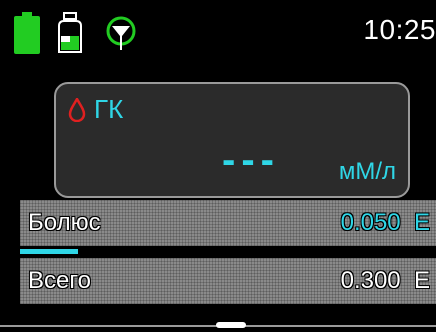 Image resolution: width=436 pixels, height=332 pixels. Describe the element at coordinates (121, 33) in the screenshot. I see `antenna-signal-icon` at that location.